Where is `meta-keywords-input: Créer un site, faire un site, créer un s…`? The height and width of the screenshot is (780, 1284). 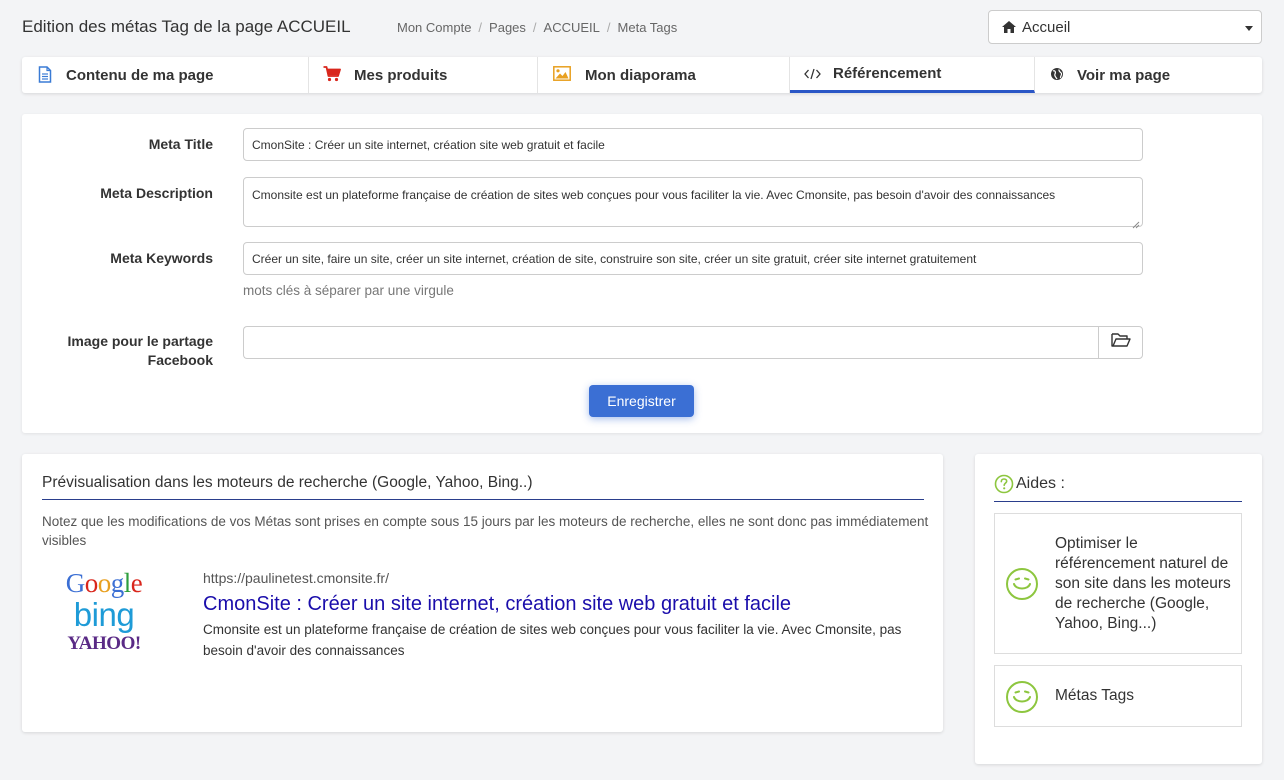
meta-keywords-input: Créer un site, faire un site, créer un s… is located at coordinates (693, 258).